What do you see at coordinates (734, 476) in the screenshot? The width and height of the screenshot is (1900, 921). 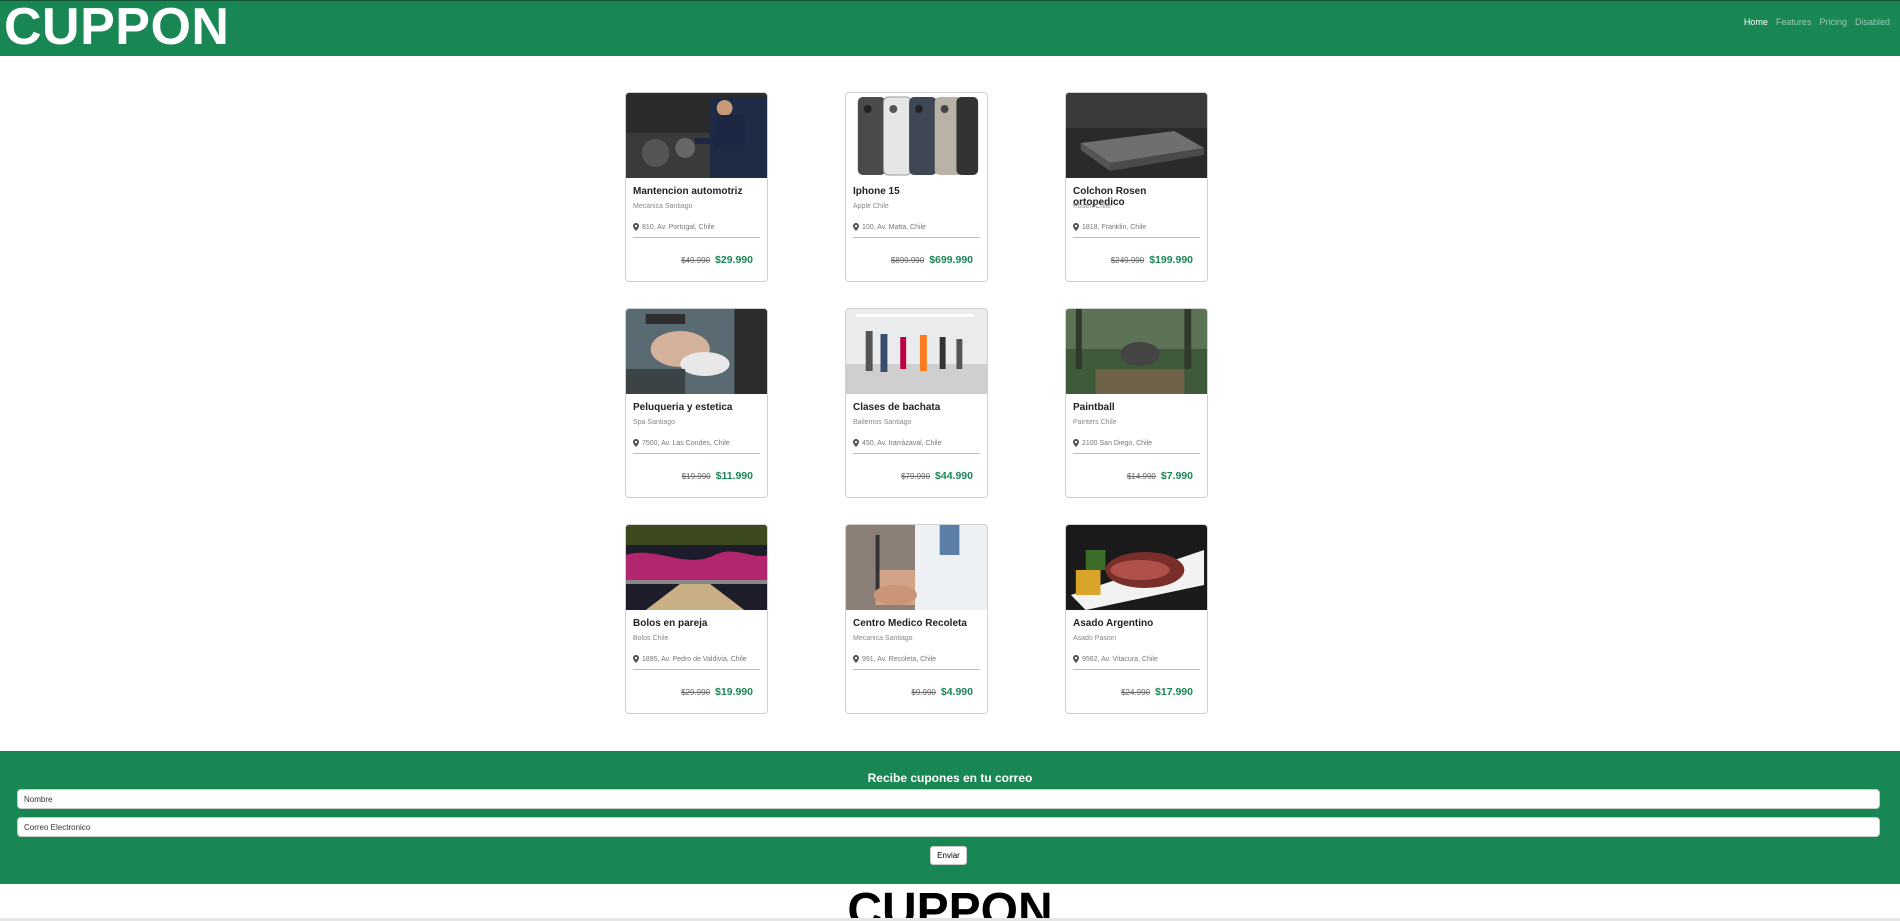 I see `new-price: $11.990` at bounding box center [734, 476].